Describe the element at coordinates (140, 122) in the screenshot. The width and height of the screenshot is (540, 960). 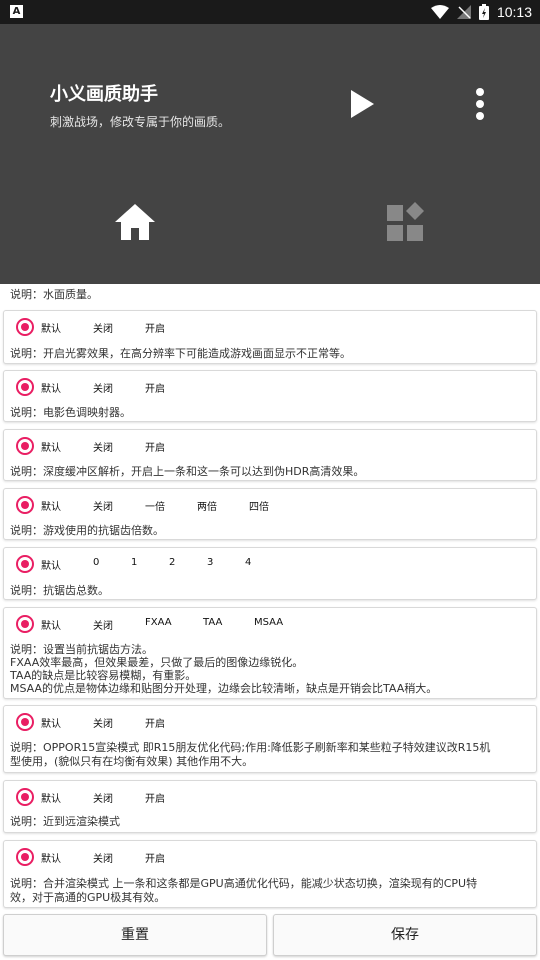
I see `app-subtitle: 刺激战场，修改专属于你的画质。` at that location.